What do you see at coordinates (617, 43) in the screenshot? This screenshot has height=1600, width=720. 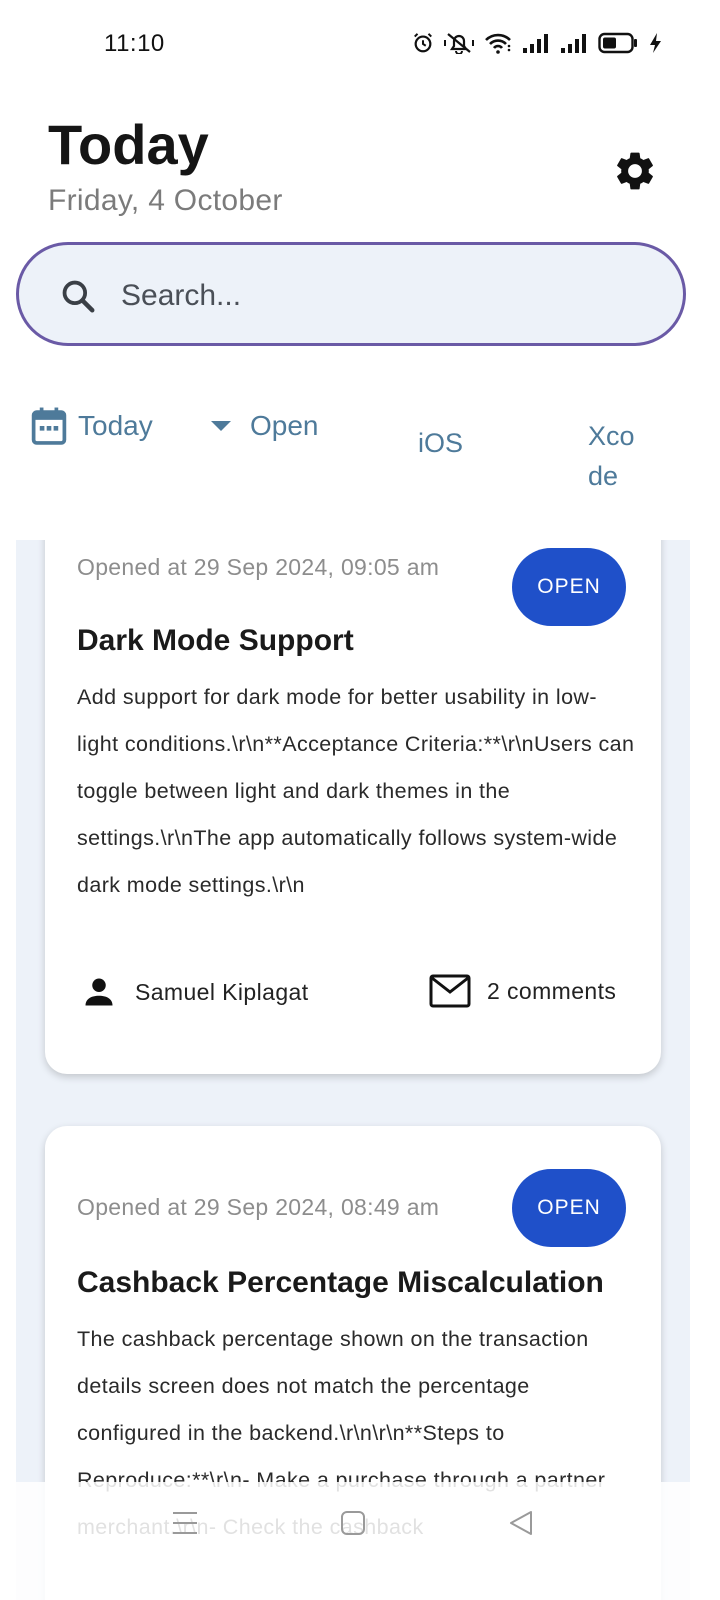 I see `battery-icon` at bounding box center [617, 43].